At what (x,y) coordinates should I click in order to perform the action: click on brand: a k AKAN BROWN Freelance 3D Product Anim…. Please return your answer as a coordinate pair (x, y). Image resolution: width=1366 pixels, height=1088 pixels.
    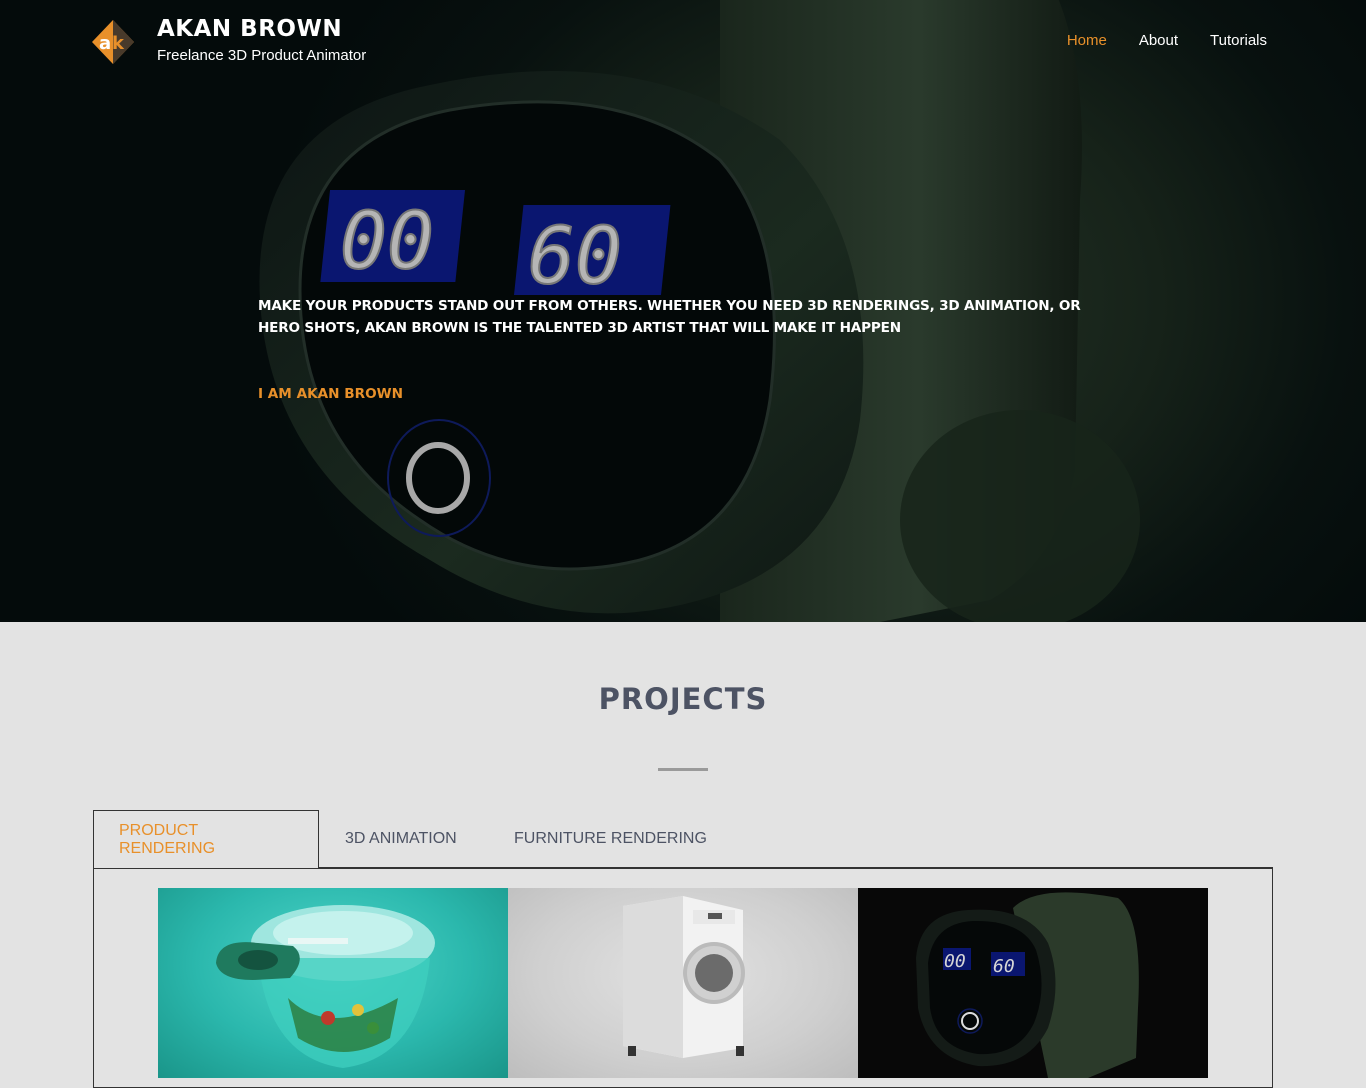
    Looking at the image, I should click on (228, 41).